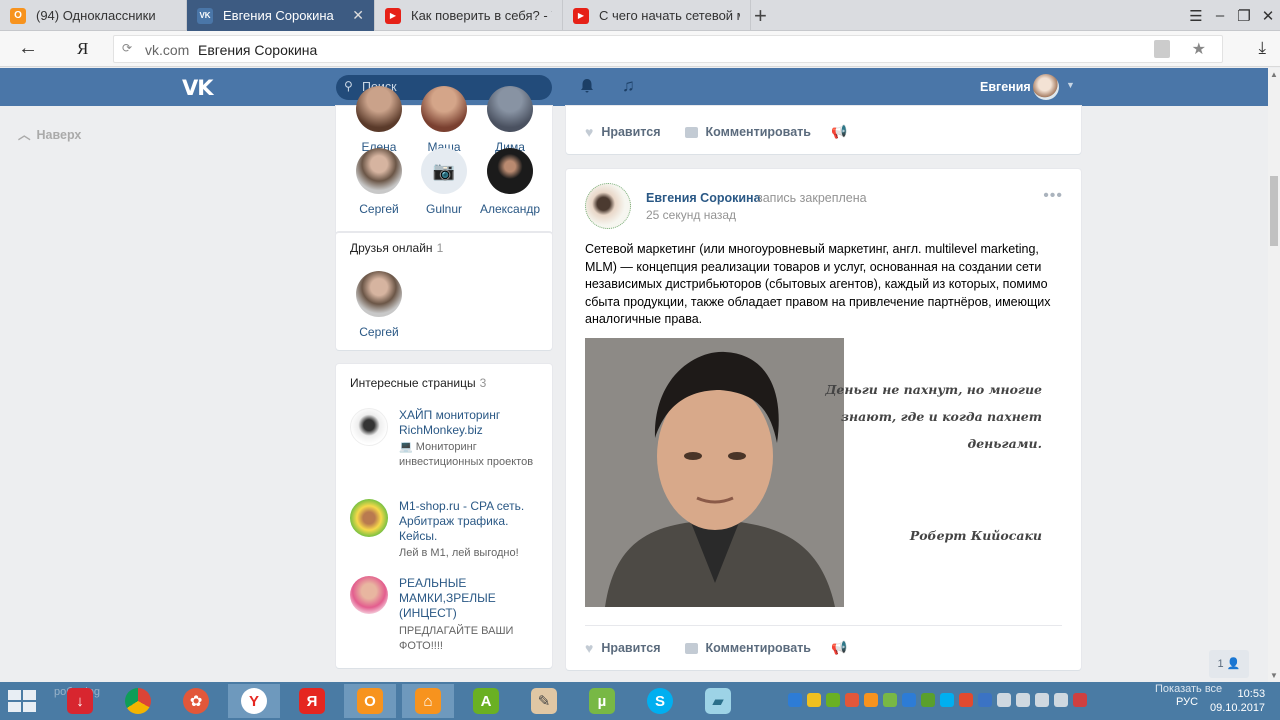  Describe the element at coordinates (1220, 15) in the screenshot. I see `minimize-icon: –` at that location.